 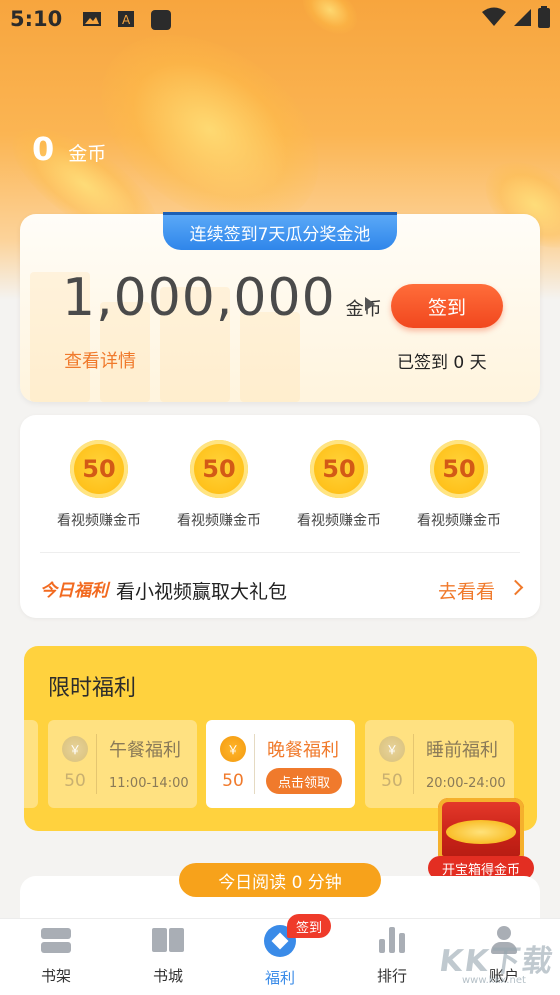 What do you see at coordinates (370, 304) in the screenshot?
I see `play-arrow-icon` at bounding box center [370, 304].